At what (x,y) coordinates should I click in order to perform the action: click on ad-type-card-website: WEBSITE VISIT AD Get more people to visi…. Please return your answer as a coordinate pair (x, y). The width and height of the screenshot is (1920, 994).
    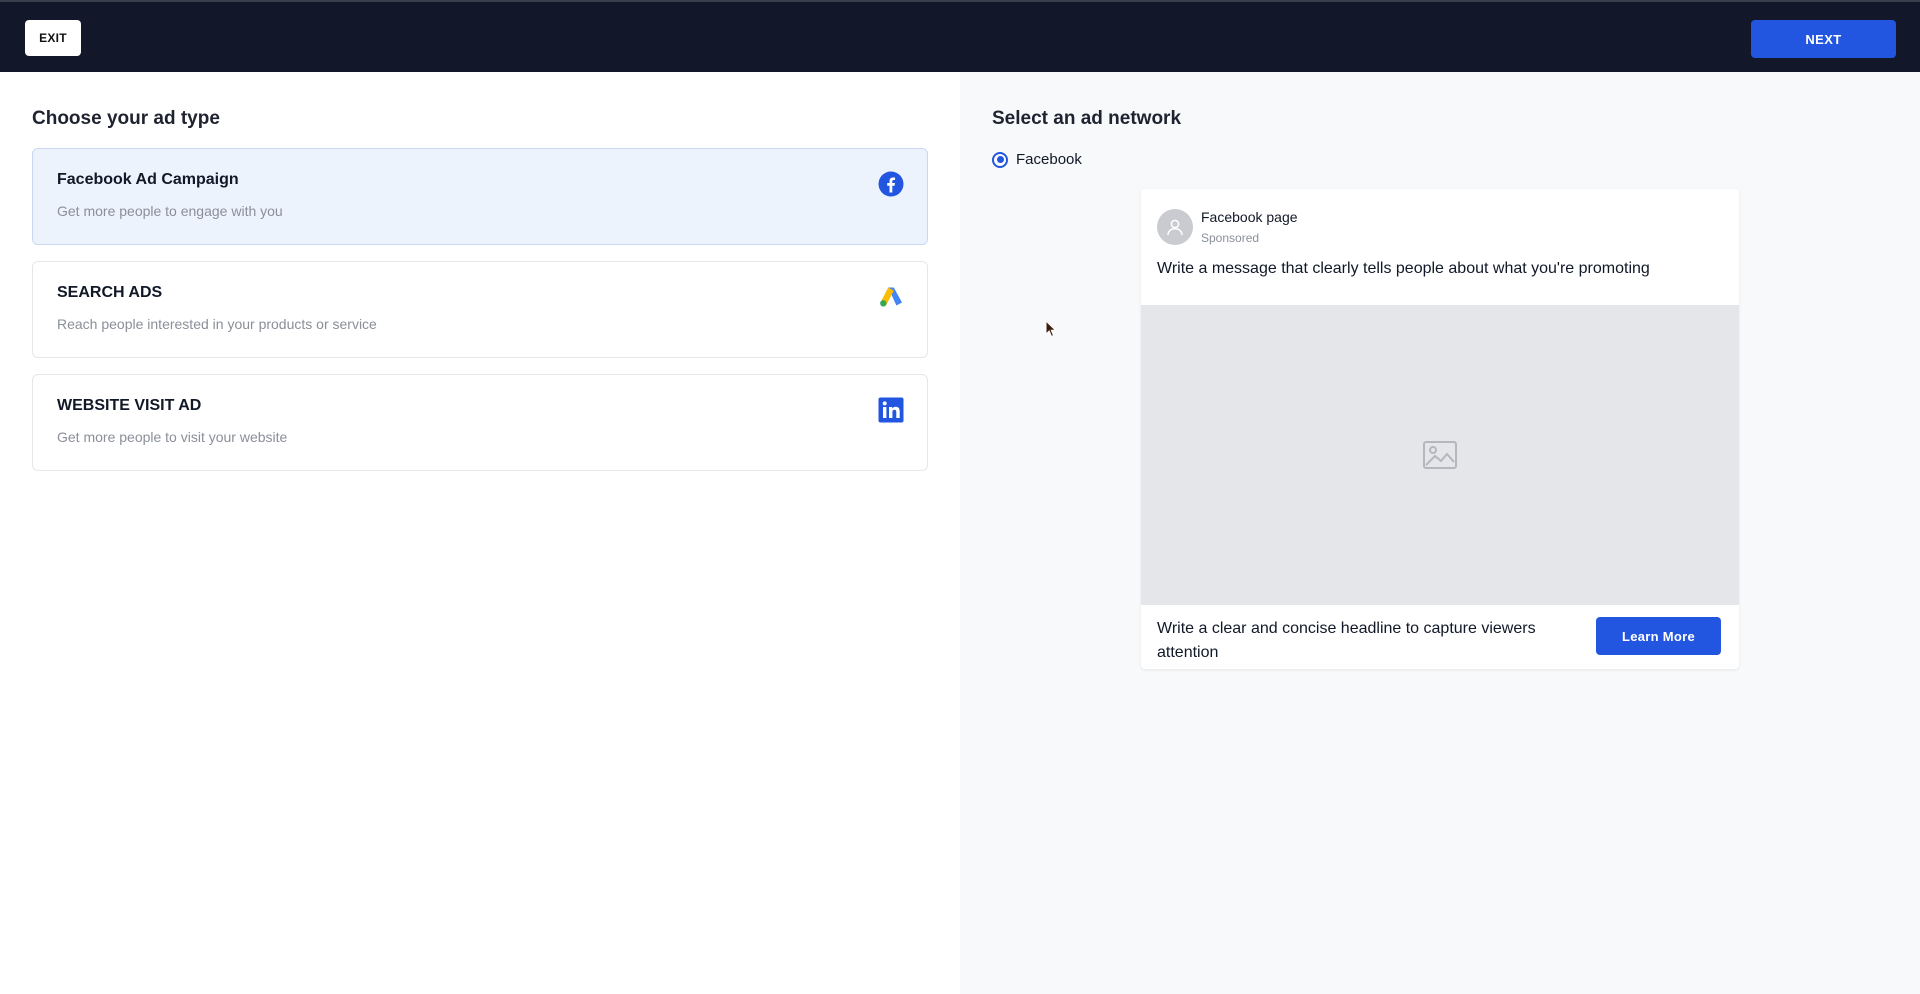
    Looking at the image, I should click on (480, 422).